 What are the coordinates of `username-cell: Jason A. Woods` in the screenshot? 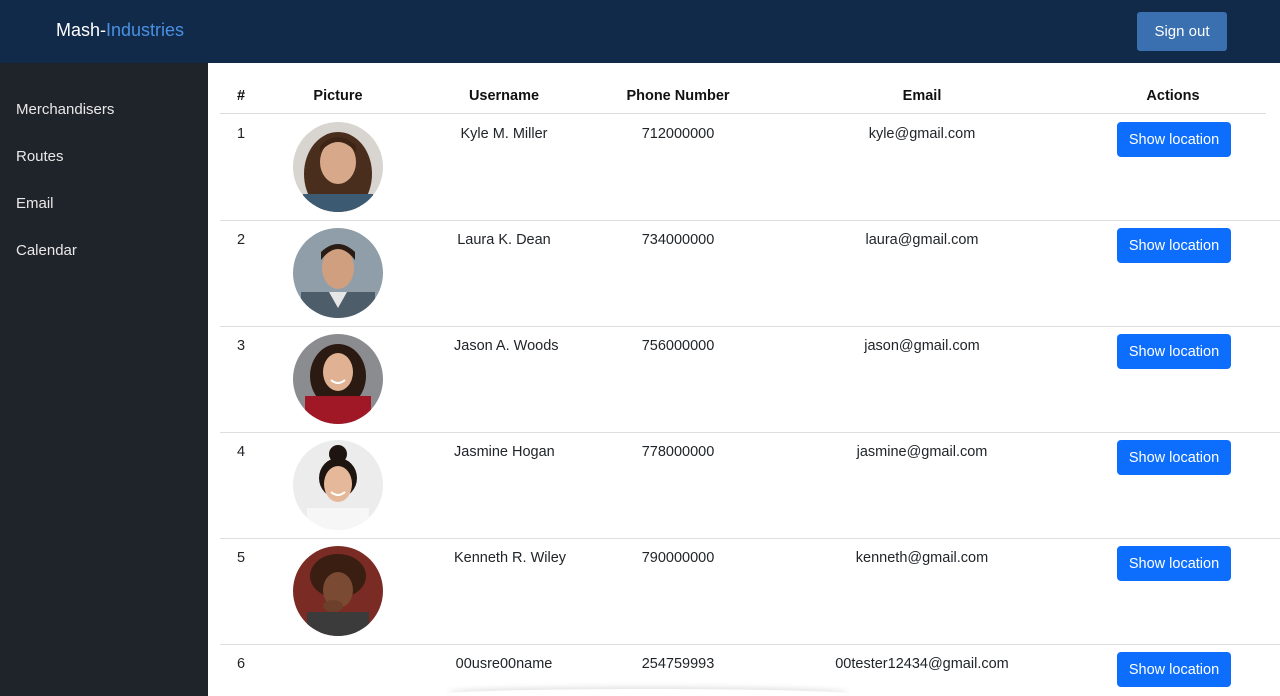 It's located at (506, 346).